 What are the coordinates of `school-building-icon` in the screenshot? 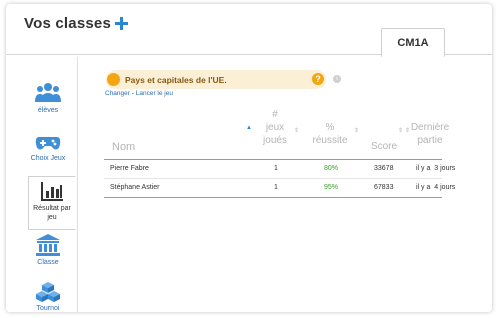 It's located at (48, 245).